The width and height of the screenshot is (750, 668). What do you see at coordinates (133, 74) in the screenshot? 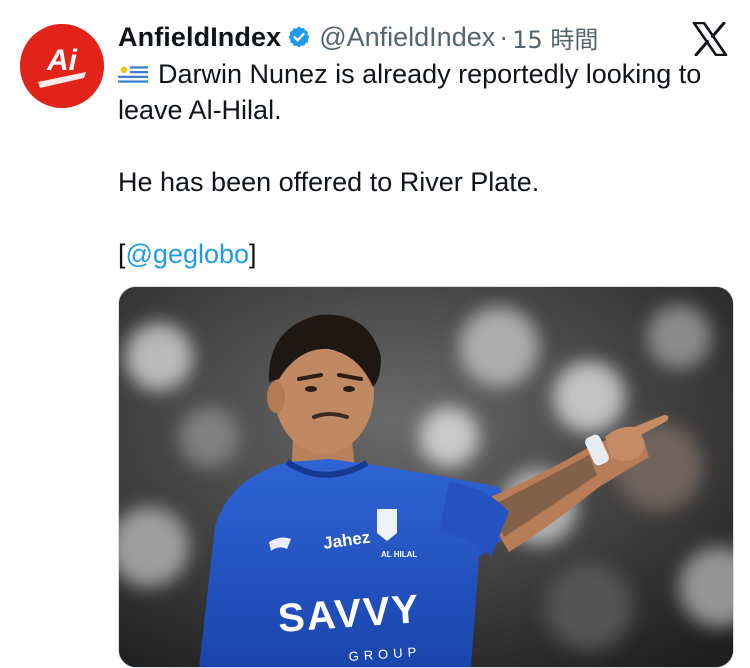
I see `uruguay-flag-icon` at bounding box center [133, 74].